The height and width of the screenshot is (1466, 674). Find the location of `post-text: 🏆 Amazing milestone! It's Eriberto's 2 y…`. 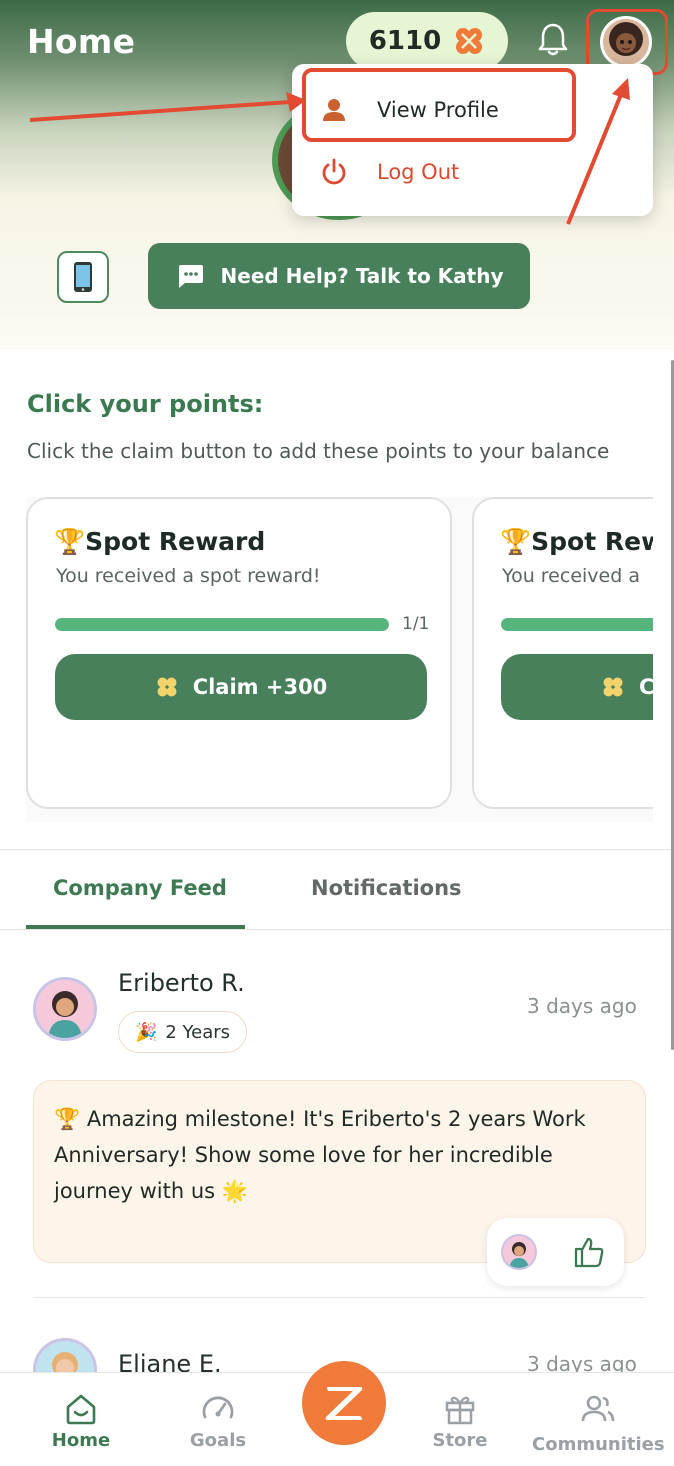

post-text: 🏆 Amazing milestone! It's Eriberto's 2 y… is located at coordinates (320, 1155).